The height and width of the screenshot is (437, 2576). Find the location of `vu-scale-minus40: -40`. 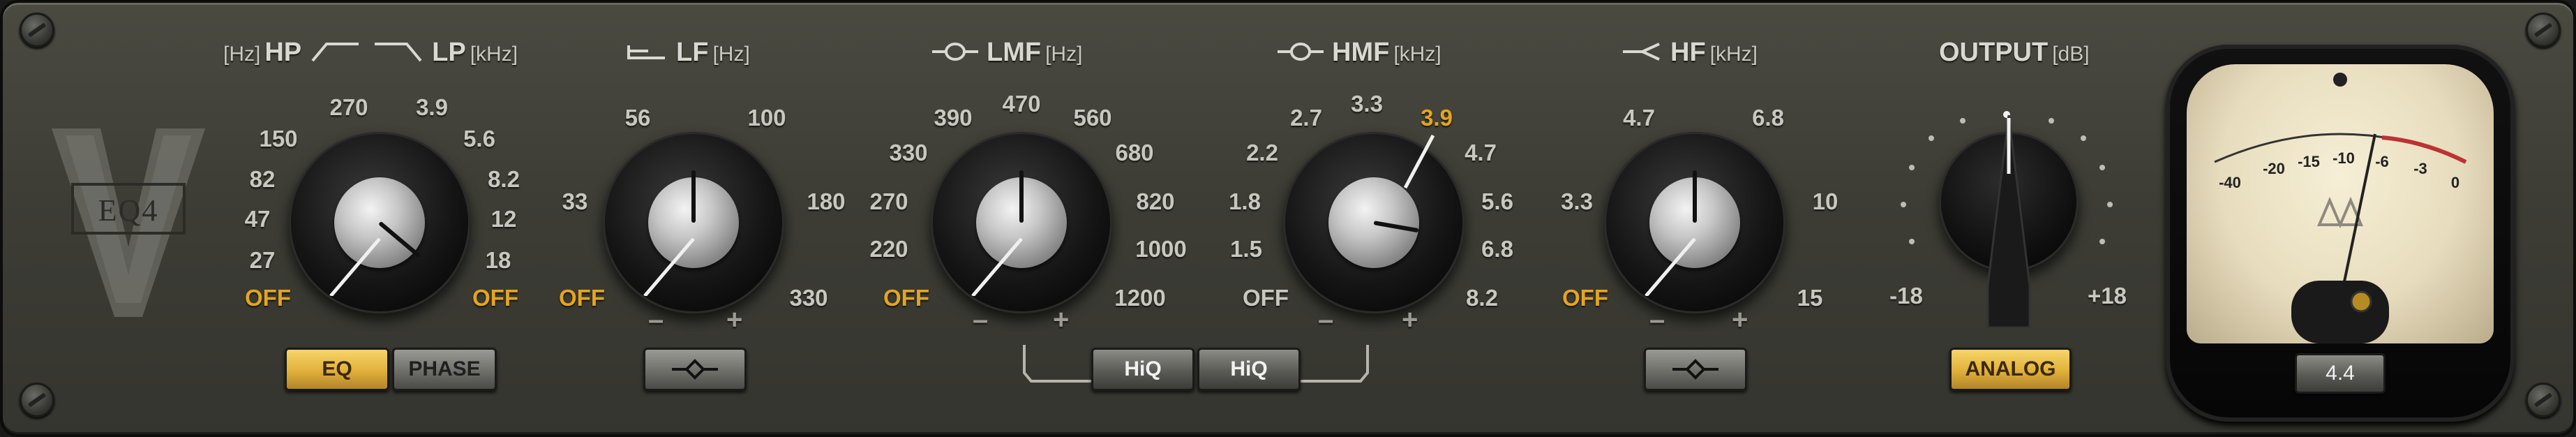

vu-scale-minus40: -40 is located at coordinates (2230, 182).